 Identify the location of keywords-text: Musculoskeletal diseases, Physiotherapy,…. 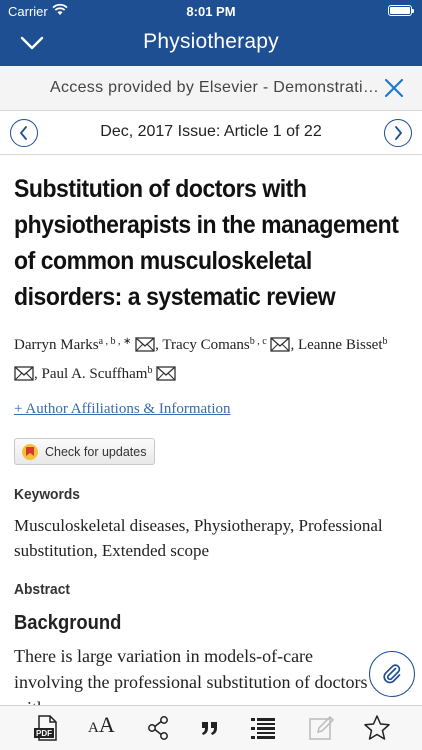
(198, 537).